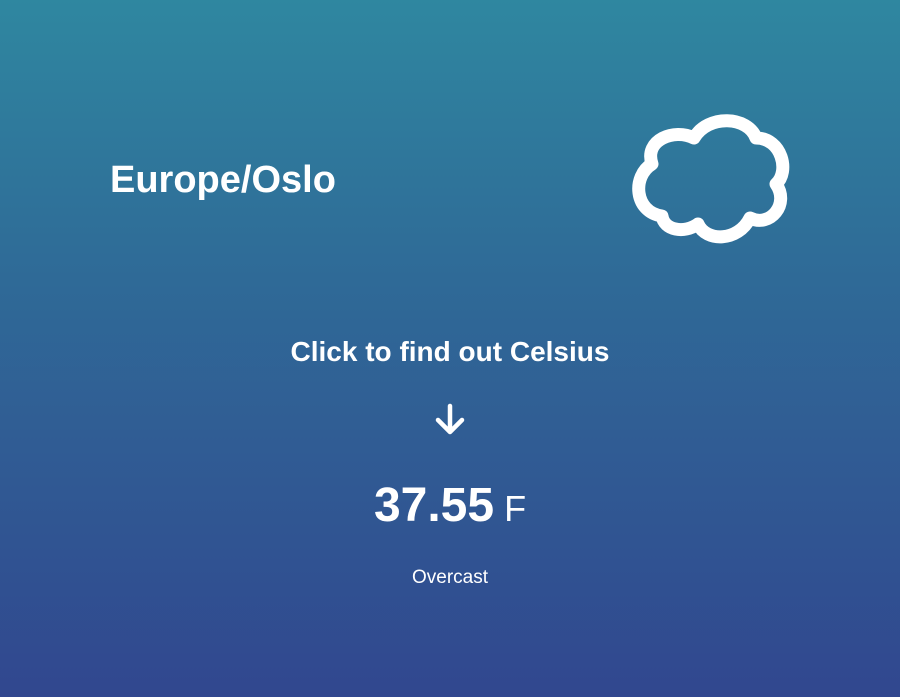 The width and height of the screenshot is (900, 697). What do you see at coordinates (450, 419) in the screenshot?
I see `arrow-down-icon` at bounding box center [450, 419].